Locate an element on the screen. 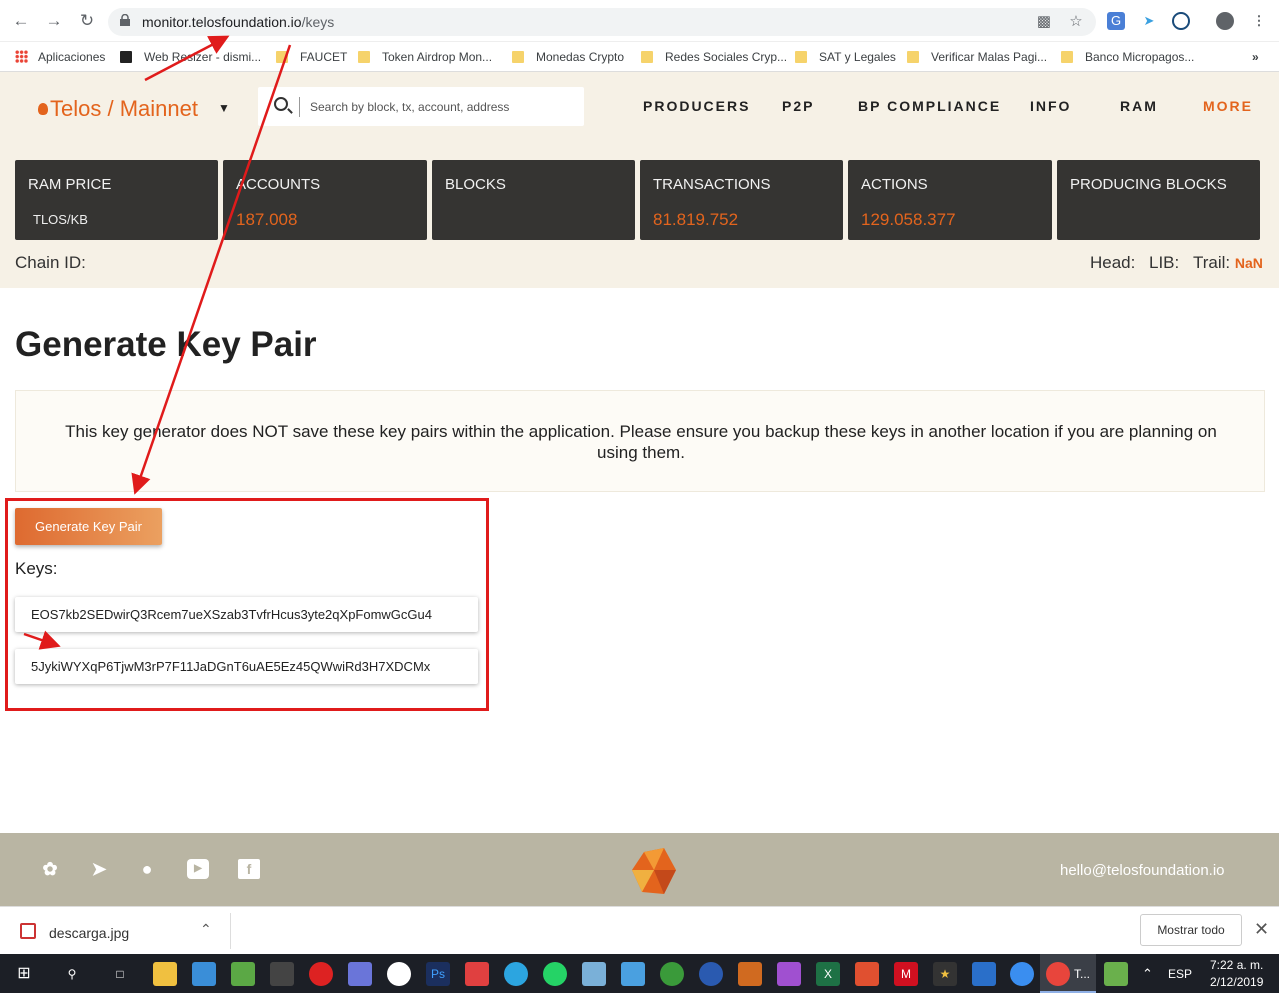  profile-avatar-icon is located at coordinates (1225, 21).